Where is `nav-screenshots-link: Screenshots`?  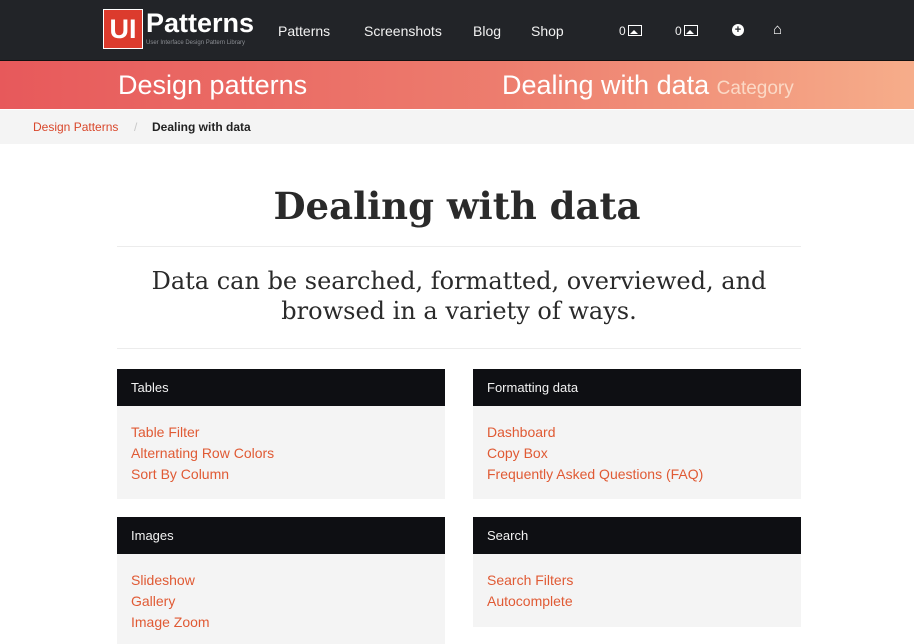
nav-screenshots-link: Screenshots is located at coordinates (403, 31).